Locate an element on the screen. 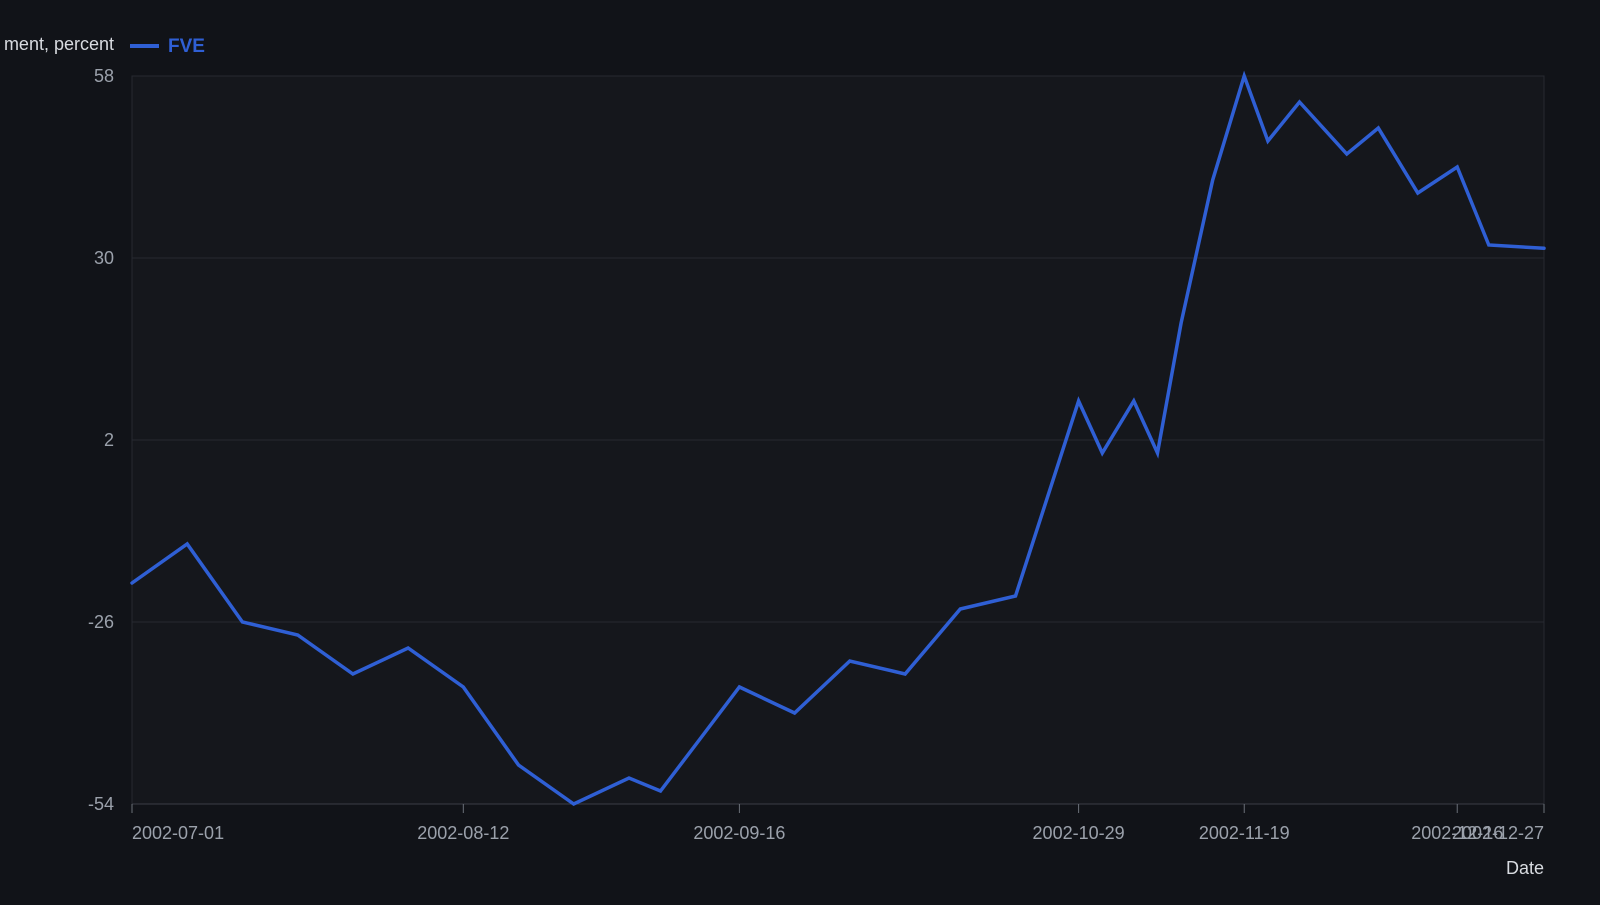 This screenshot has height=905, width=1600. y-tick-label: -54 is located at coordinates (101, 804).